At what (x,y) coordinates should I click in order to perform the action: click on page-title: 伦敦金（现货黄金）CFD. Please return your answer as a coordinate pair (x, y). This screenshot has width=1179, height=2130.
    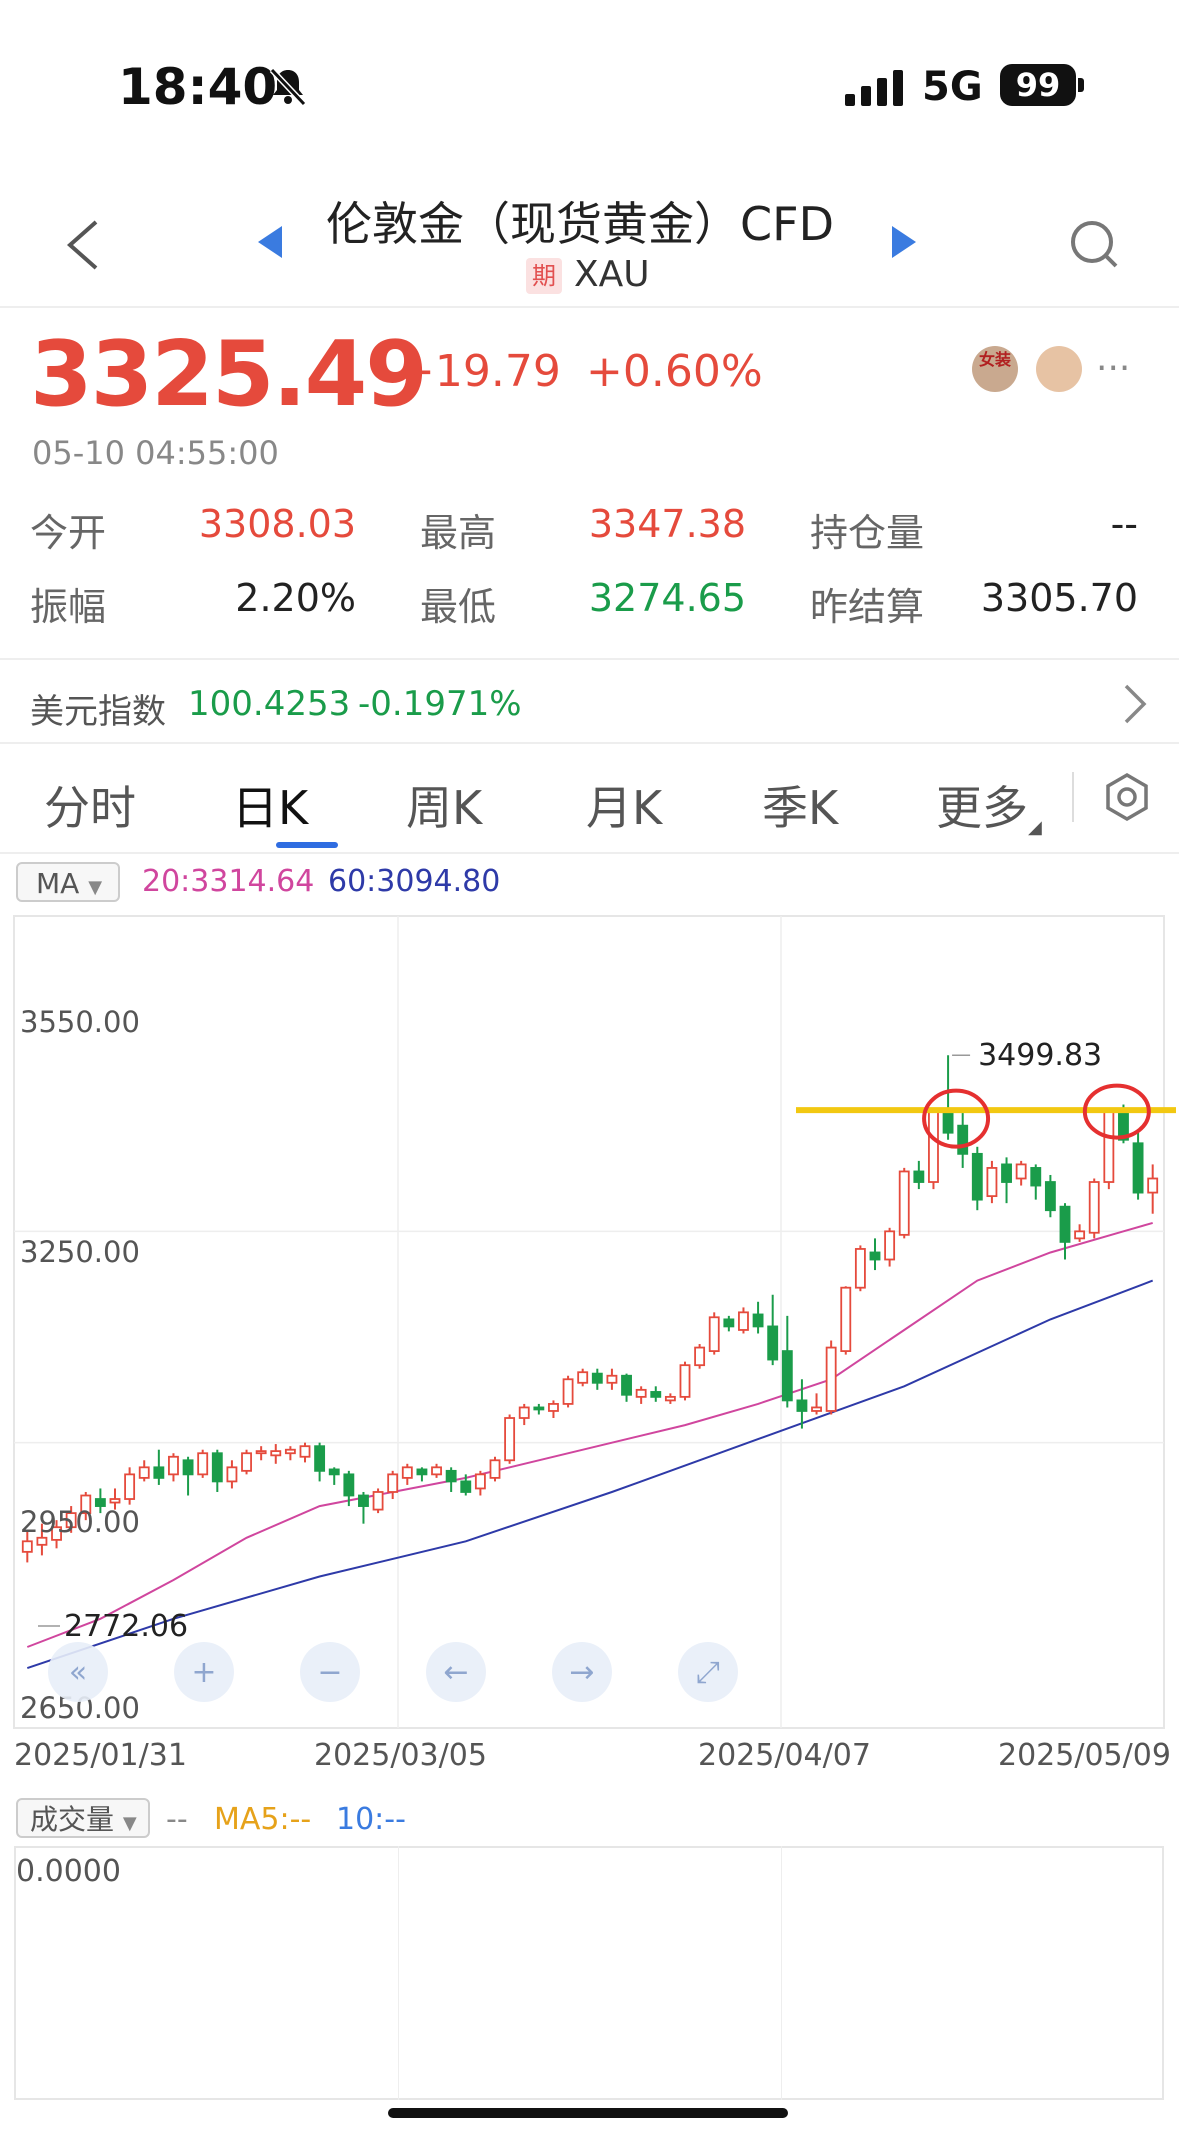
    Looking at the image, I should click on (580, 224).